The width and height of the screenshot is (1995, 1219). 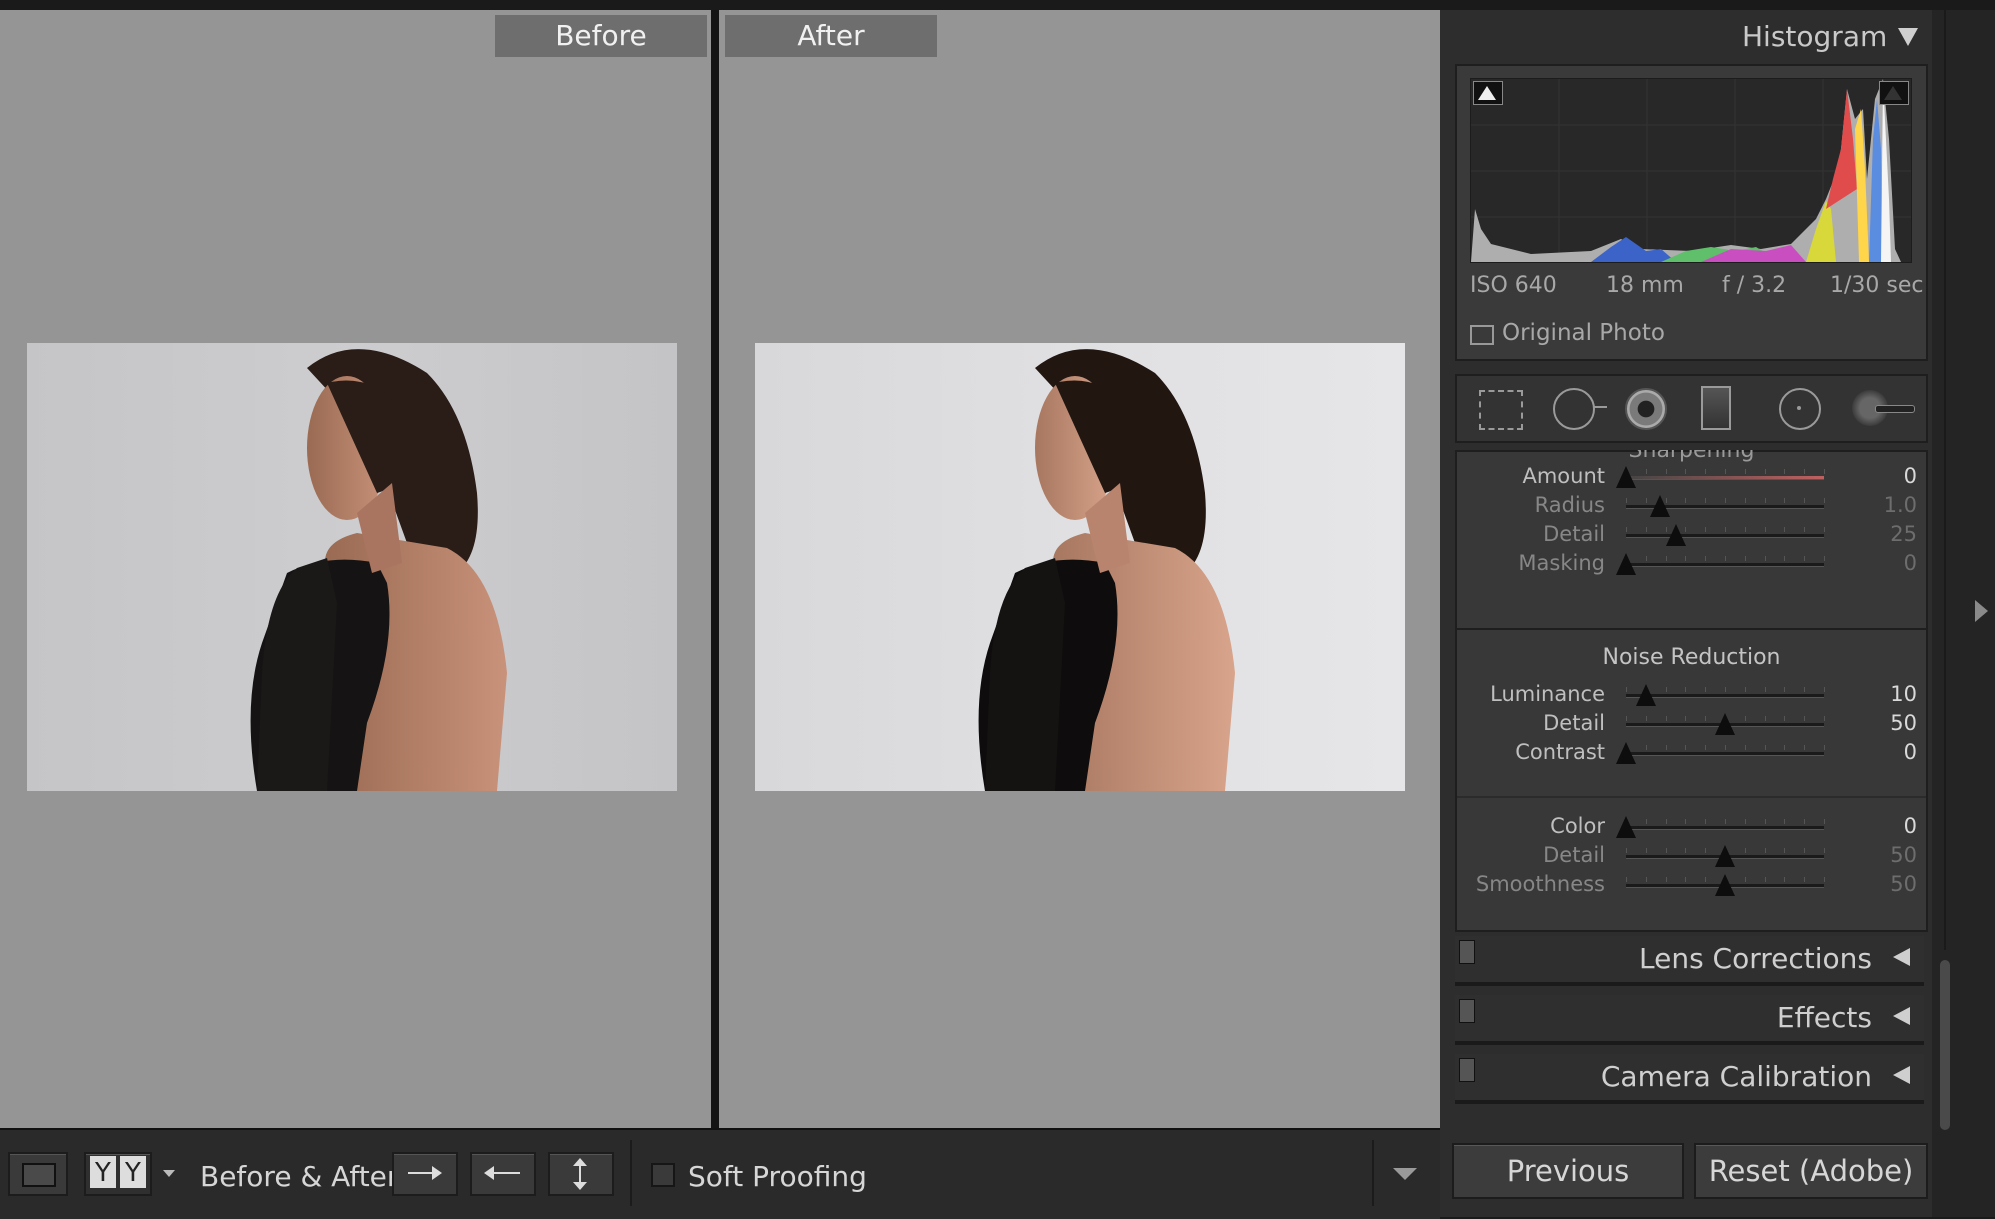 What do you see at coordinates (118, 1174) in the screenshot?
I see `before-after-mode-button: Y Y` at bounding box center [118, 1174].